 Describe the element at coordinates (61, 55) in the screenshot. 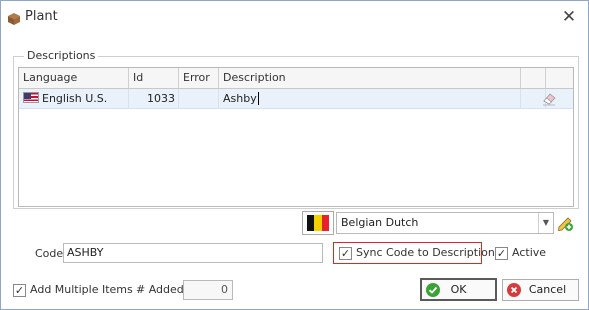

I see `descriptions-group-label: Descriptions` at that location.